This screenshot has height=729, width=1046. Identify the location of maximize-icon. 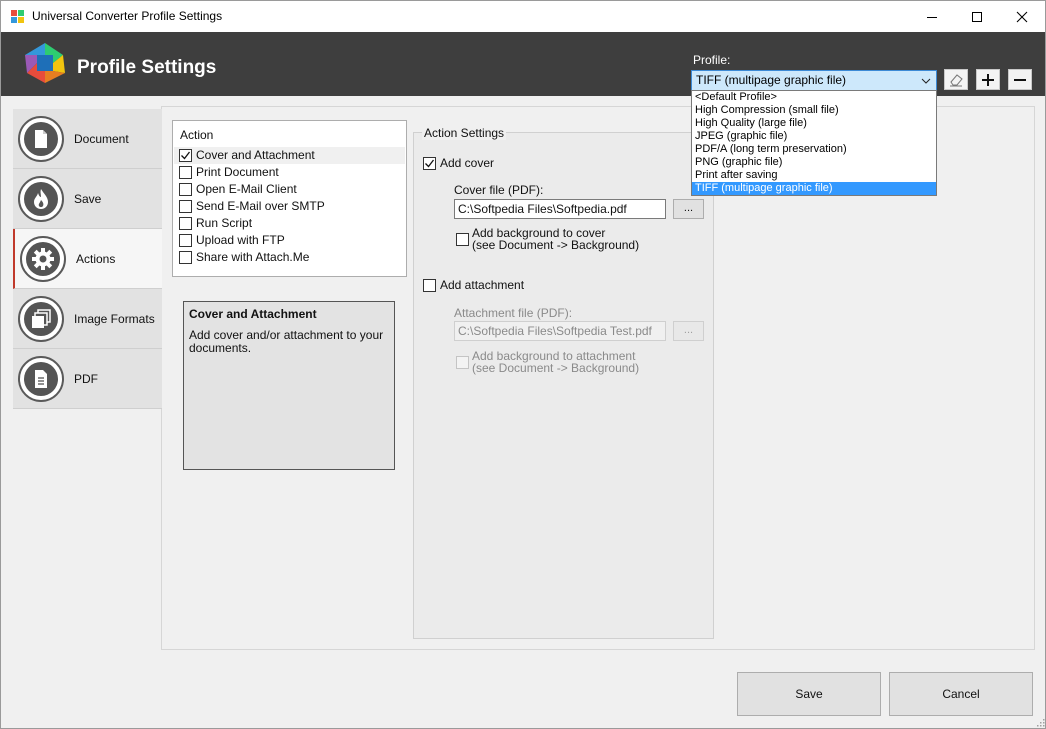
(977, 16).